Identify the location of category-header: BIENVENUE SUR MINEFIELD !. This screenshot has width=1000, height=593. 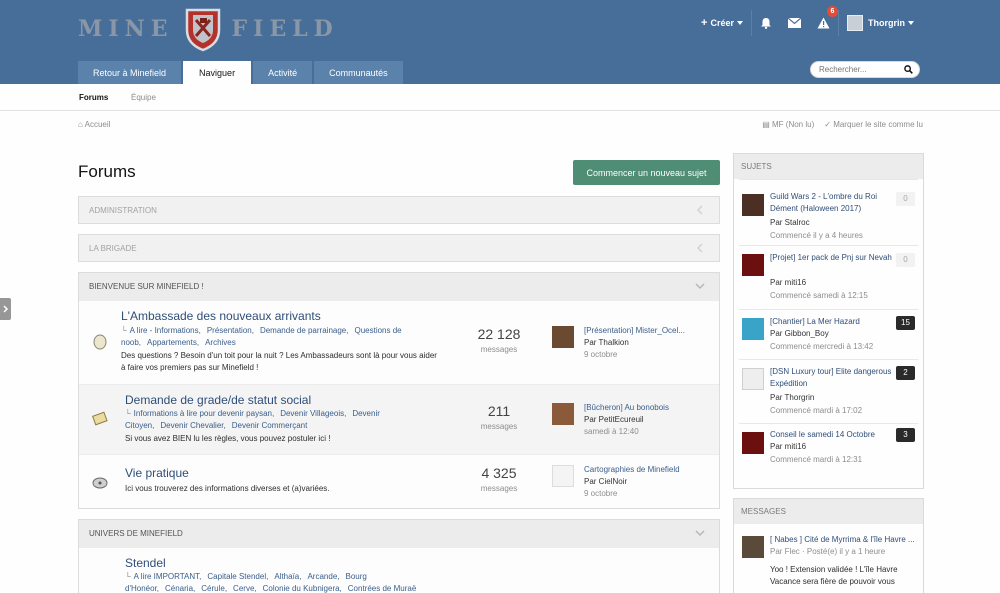
(399, 286).